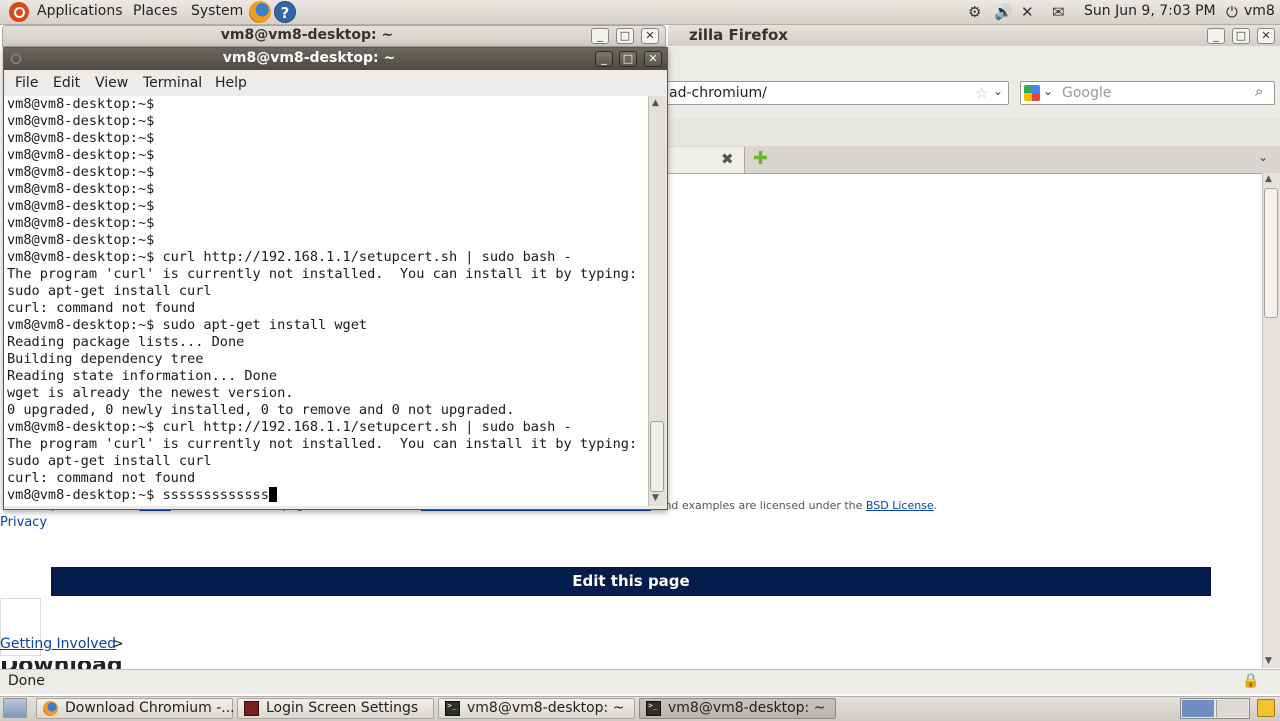 Image resolution: width=1280 pixels, height=721 pixels. Describe the element at coordinates (760, 158) in the screenshot. I see `new-tab-plus-icon: ✚` at that location.